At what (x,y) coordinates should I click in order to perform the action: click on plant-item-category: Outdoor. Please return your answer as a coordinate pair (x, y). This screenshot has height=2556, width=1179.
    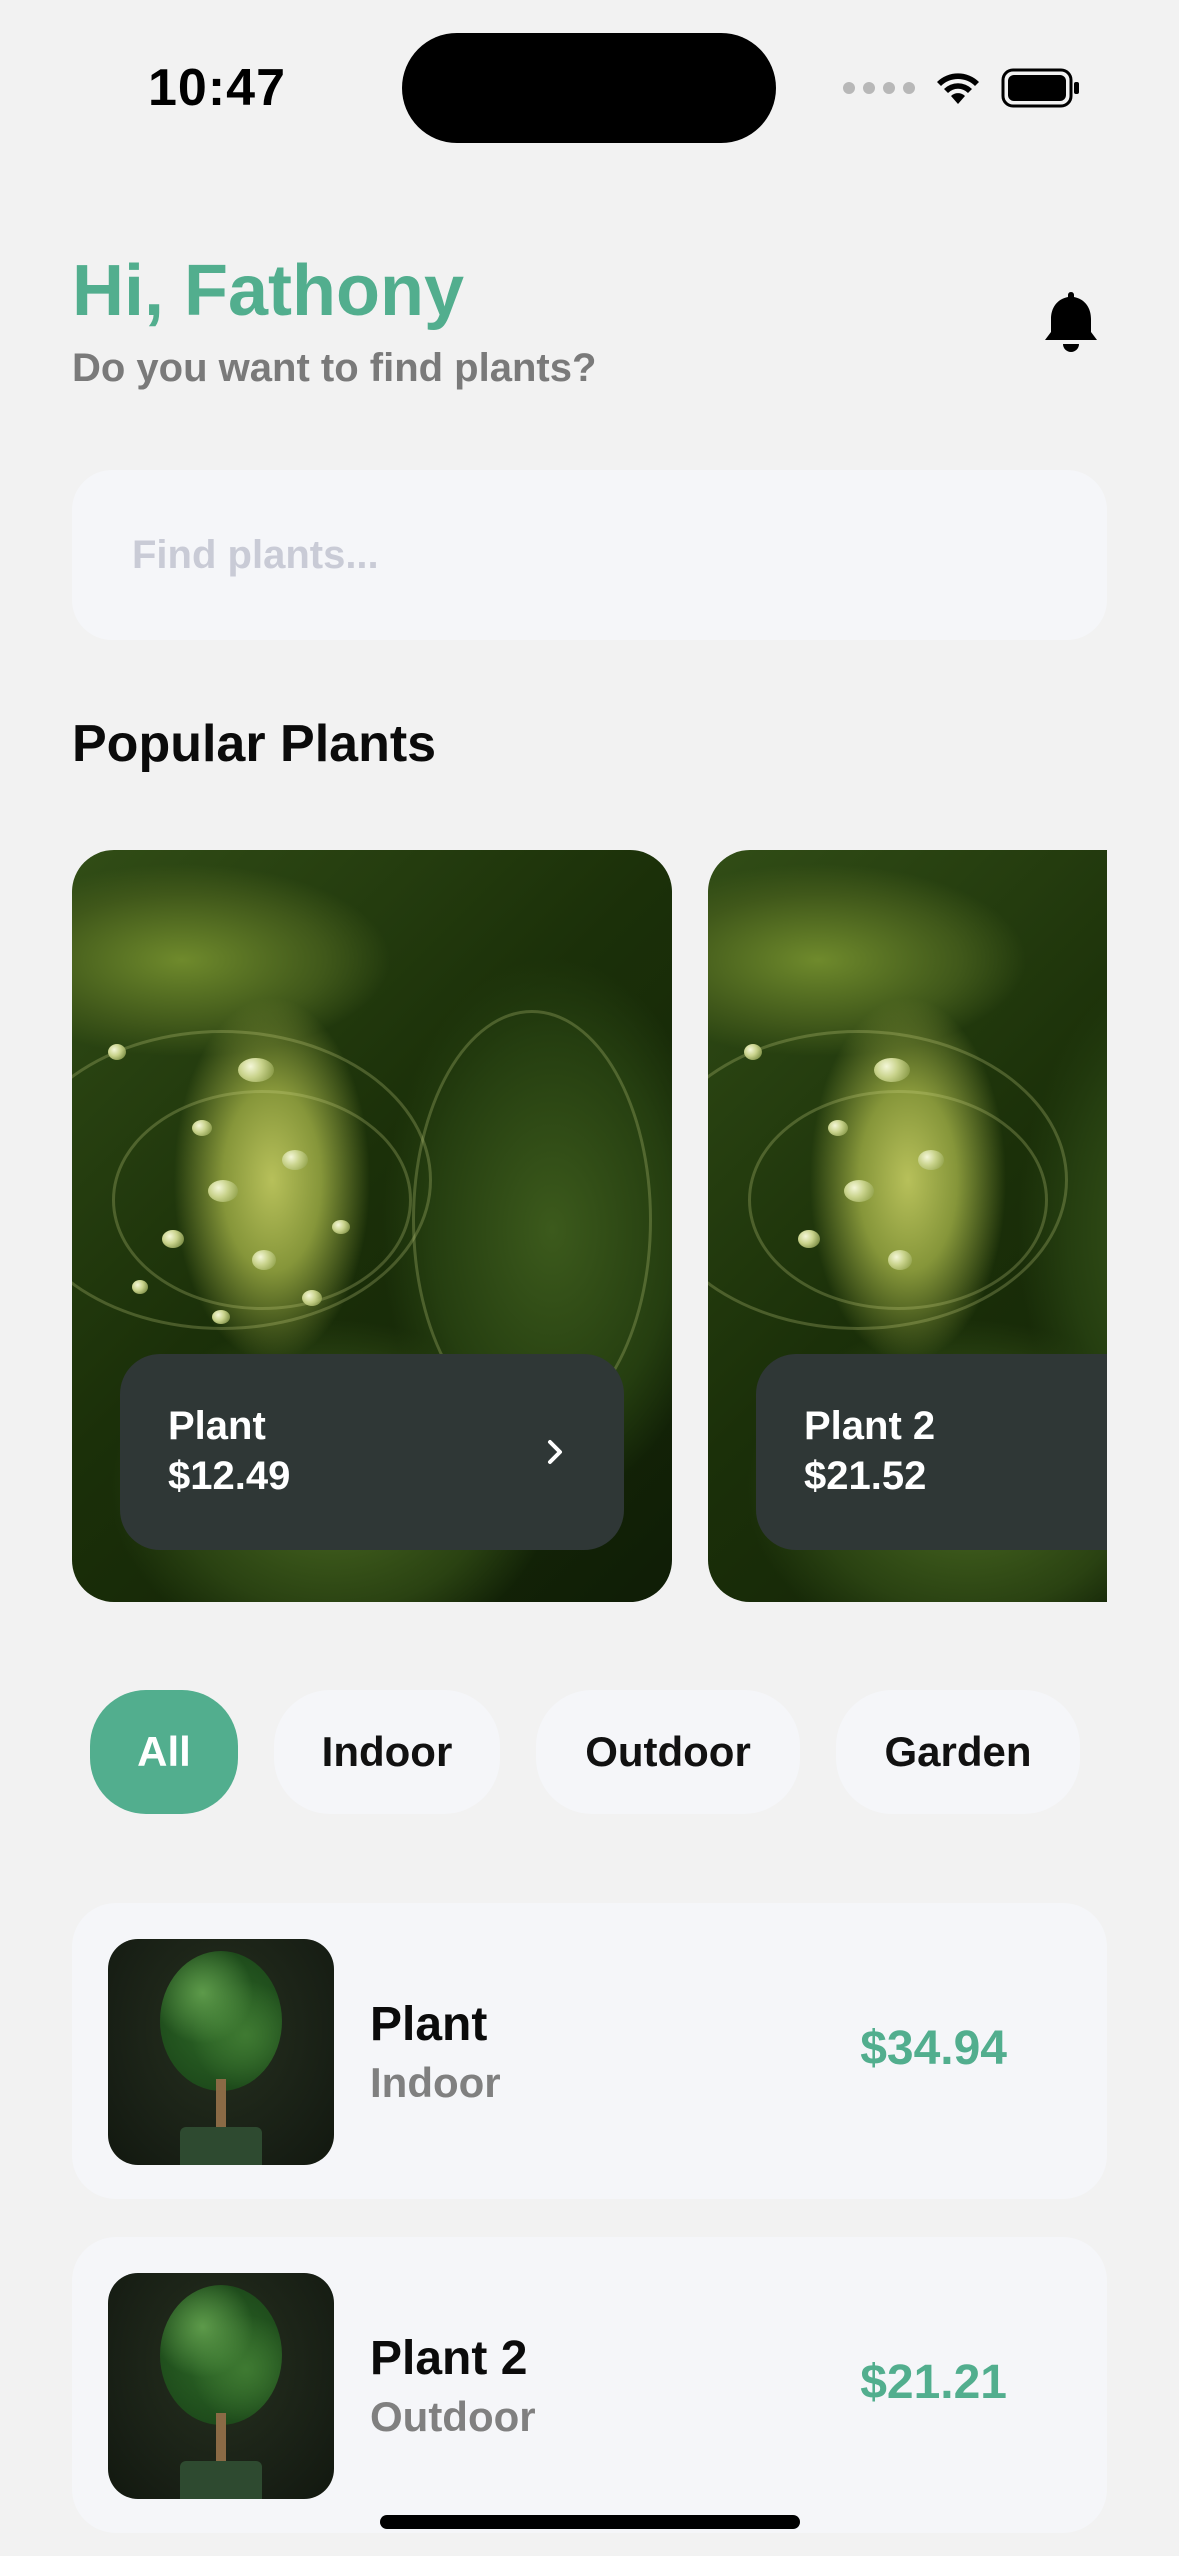
    Looking at the image, I should click on (453, 2416).